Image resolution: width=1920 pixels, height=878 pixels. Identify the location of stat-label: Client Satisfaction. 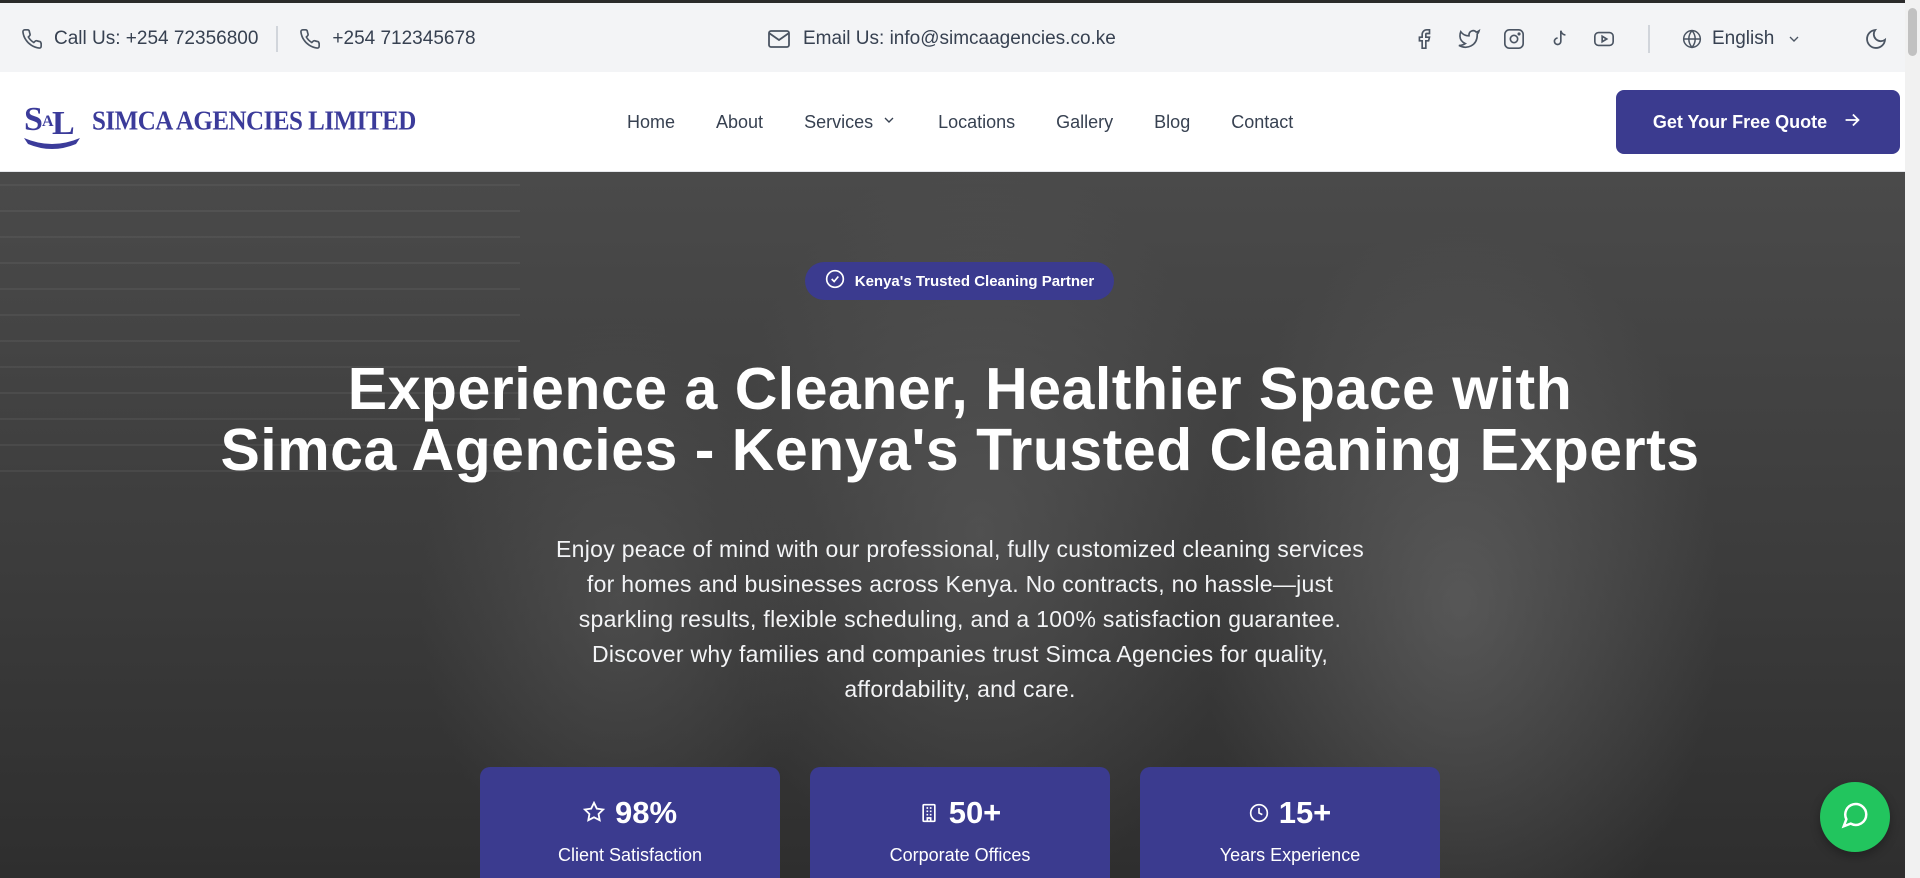
(630, 855).